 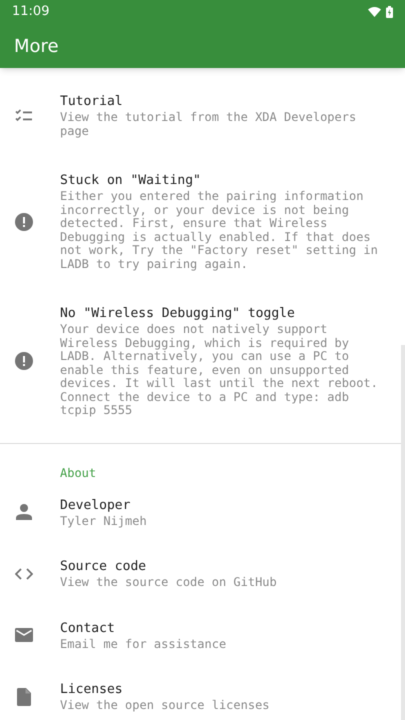 I want to click on item-summary: Email me for assistance, so click(x=144, y=644).